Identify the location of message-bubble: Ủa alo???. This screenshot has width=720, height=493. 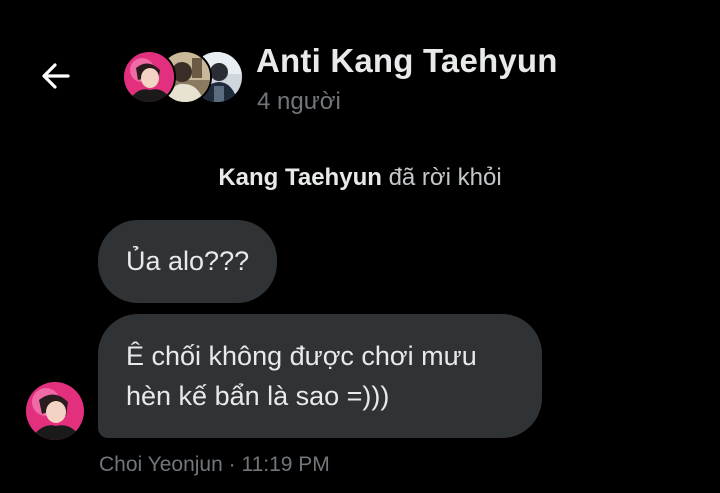
(188, 261).